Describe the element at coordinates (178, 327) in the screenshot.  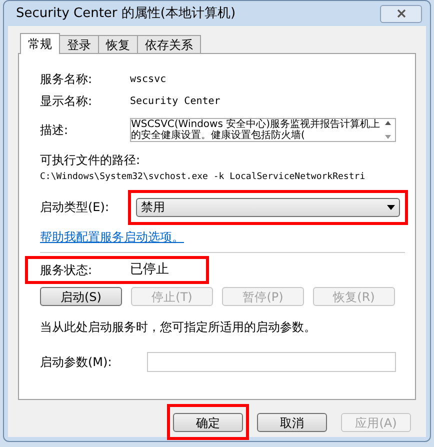
I see `hint-text: 当从此处启动服务时，您可指定所适用的启动参数。` at that location.